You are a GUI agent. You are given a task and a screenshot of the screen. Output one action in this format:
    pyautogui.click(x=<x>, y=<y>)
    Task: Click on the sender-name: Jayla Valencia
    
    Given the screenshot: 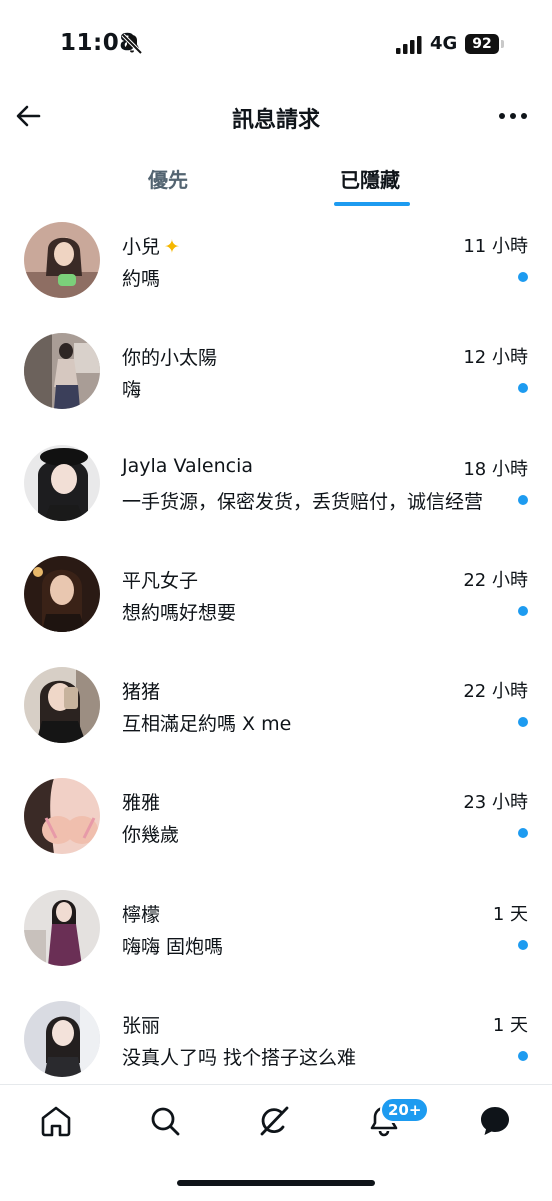 What is the action you would take?
    pyautogui.click(x=187, y=465)
    